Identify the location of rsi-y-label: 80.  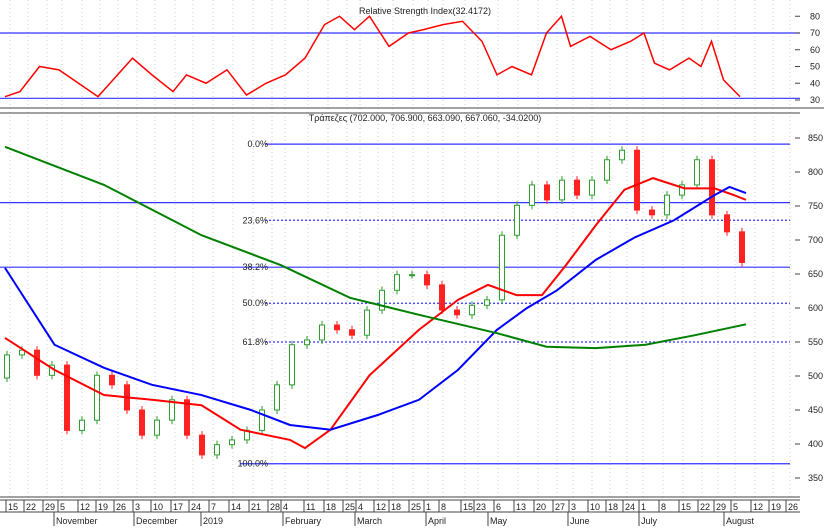
(815, 16).